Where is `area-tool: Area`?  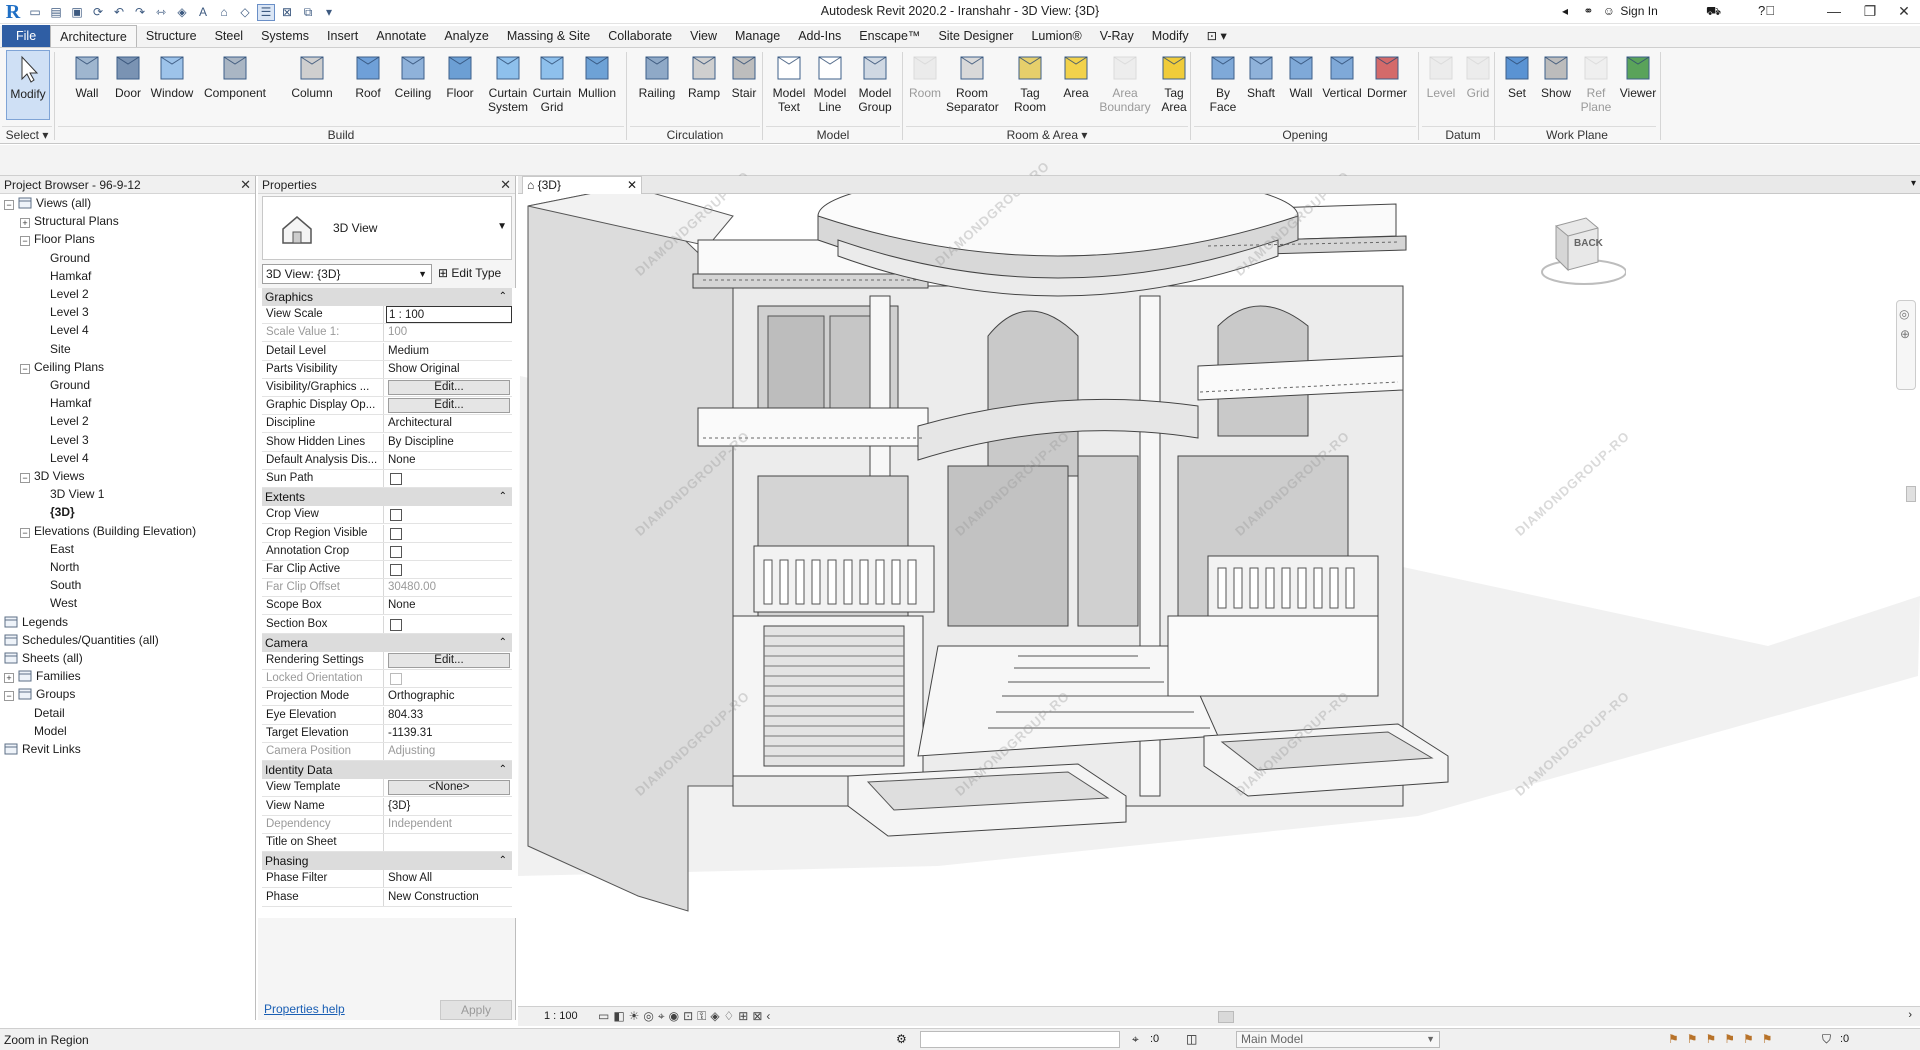 area-tool: Area is located at coordinates (1076, 87).